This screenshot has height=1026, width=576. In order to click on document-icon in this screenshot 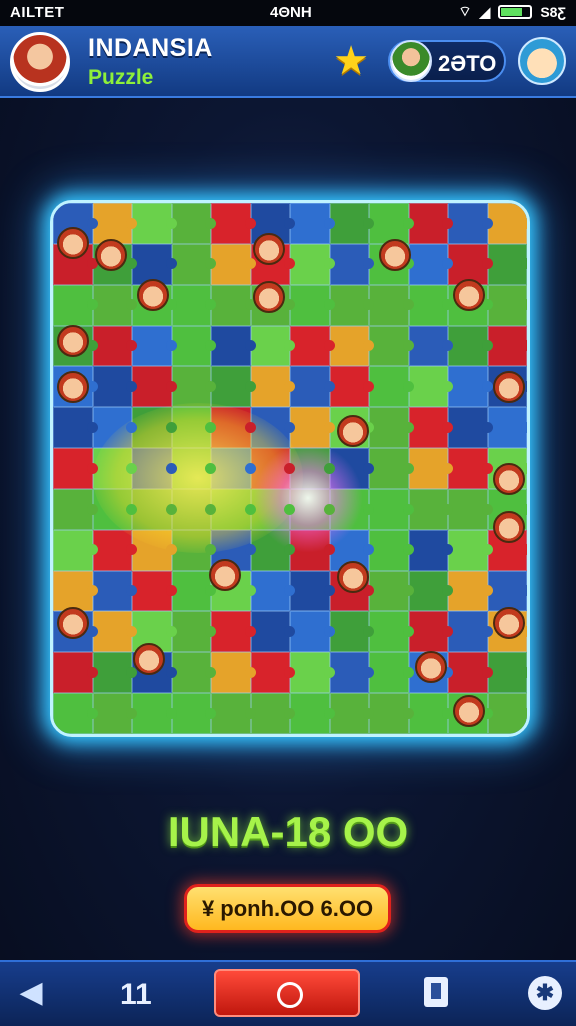, I will do `click(436, 992)`.